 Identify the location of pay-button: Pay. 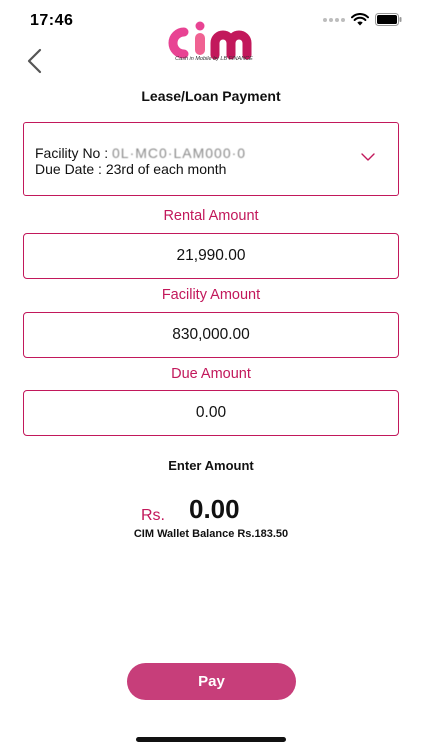
(211, 681).